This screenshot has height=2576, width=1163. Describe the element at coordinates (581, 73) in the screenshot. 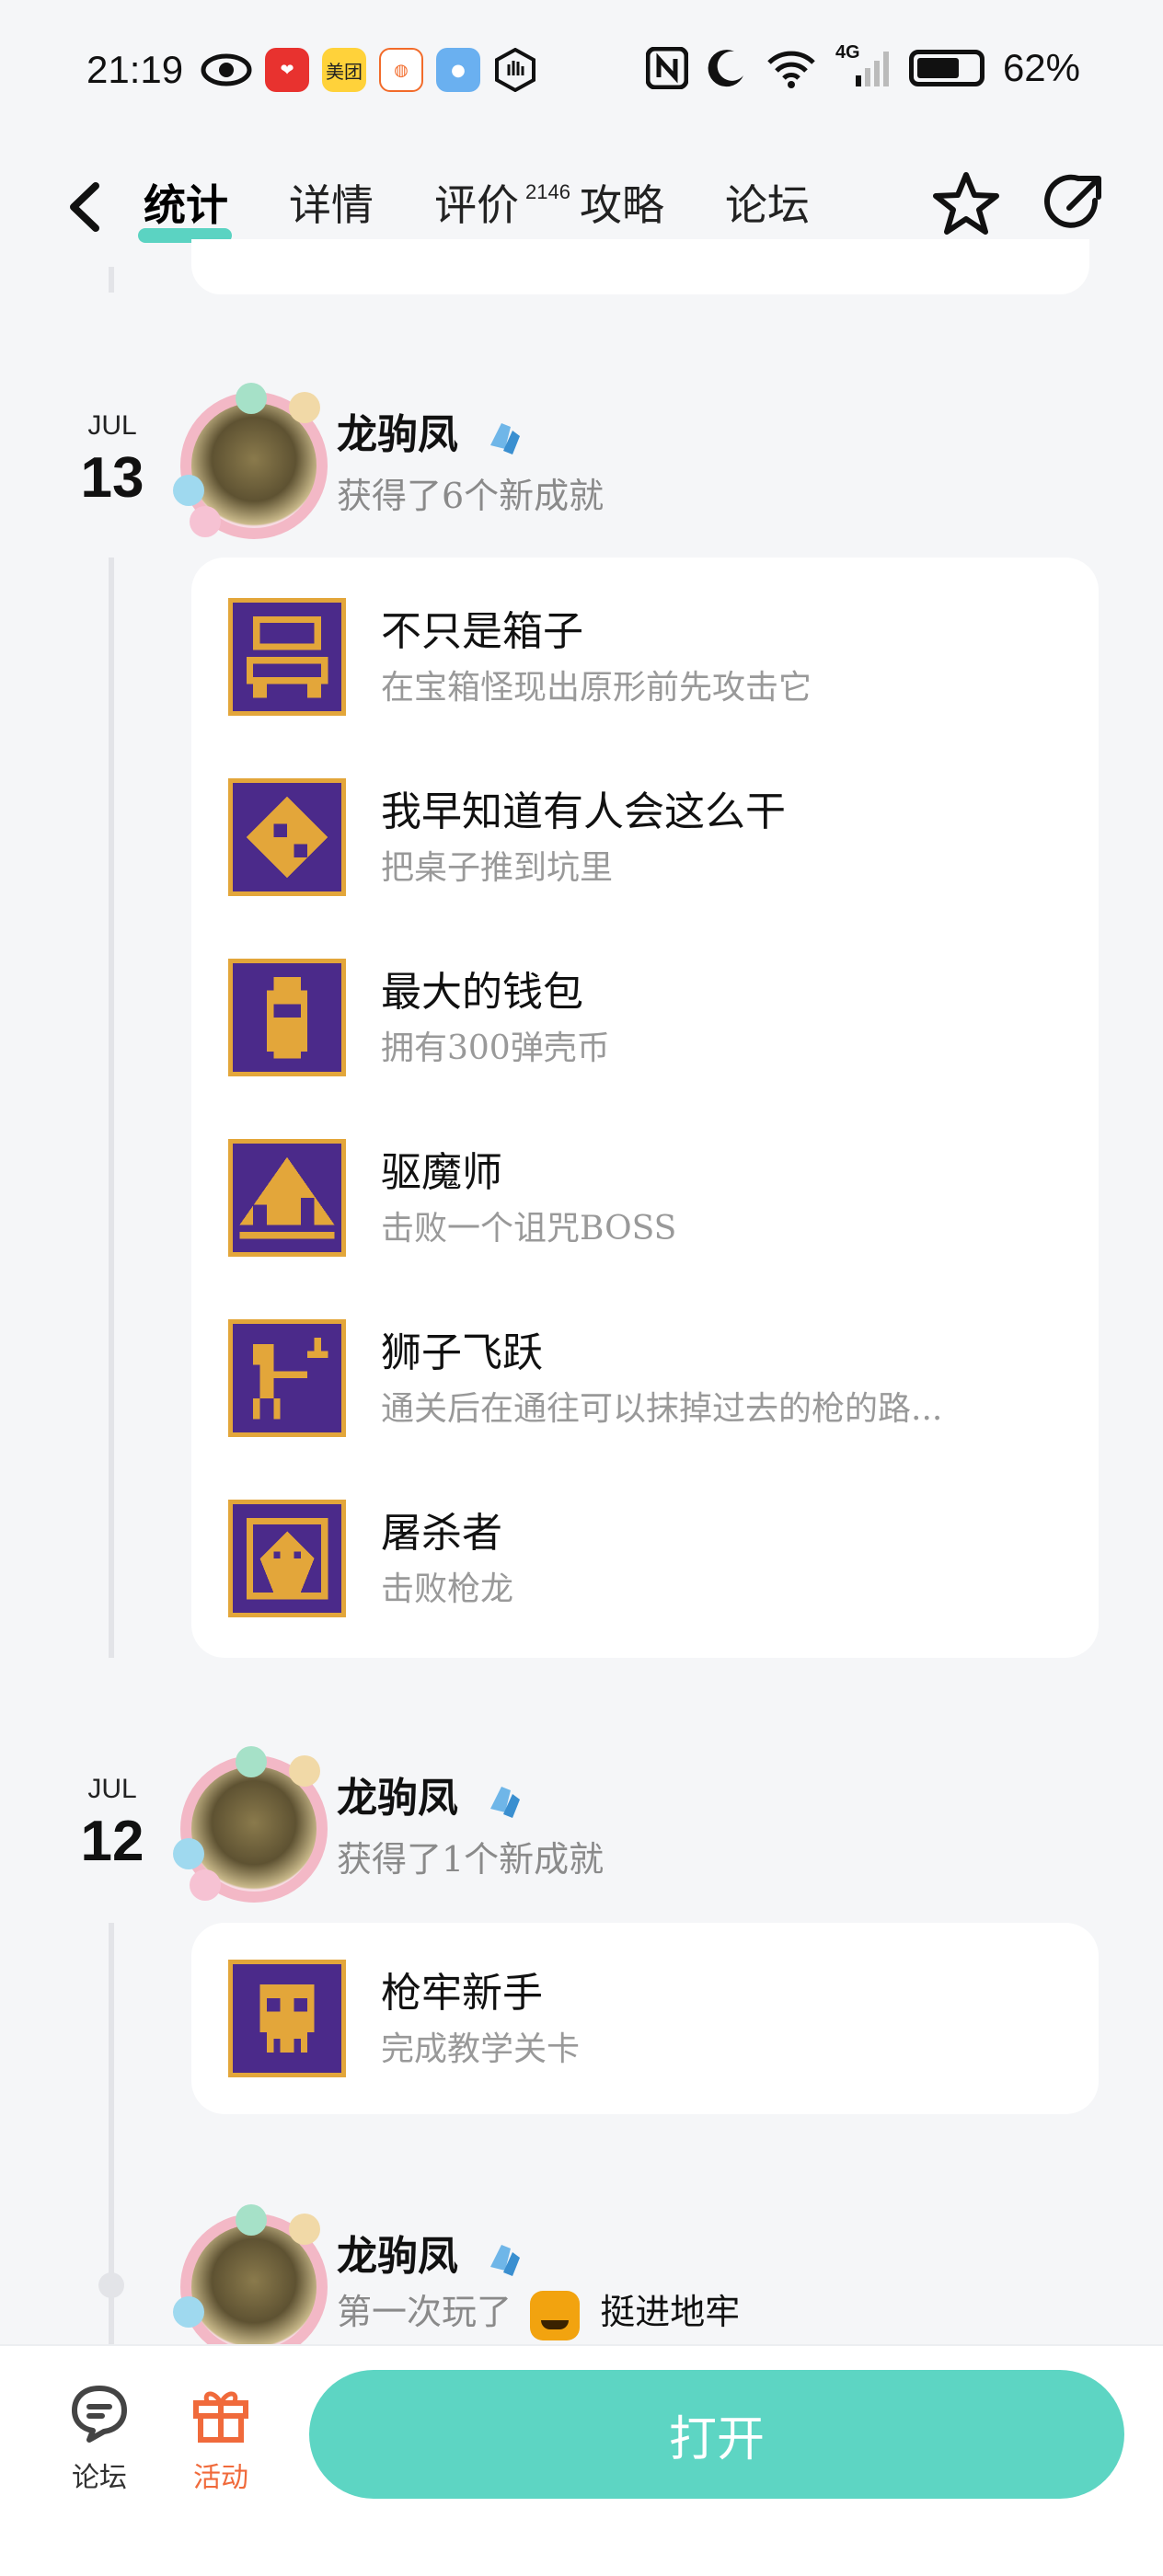

I see `status-bar: 21:19 ❤ 美团 ◍ ● 4G 62%` at that location.